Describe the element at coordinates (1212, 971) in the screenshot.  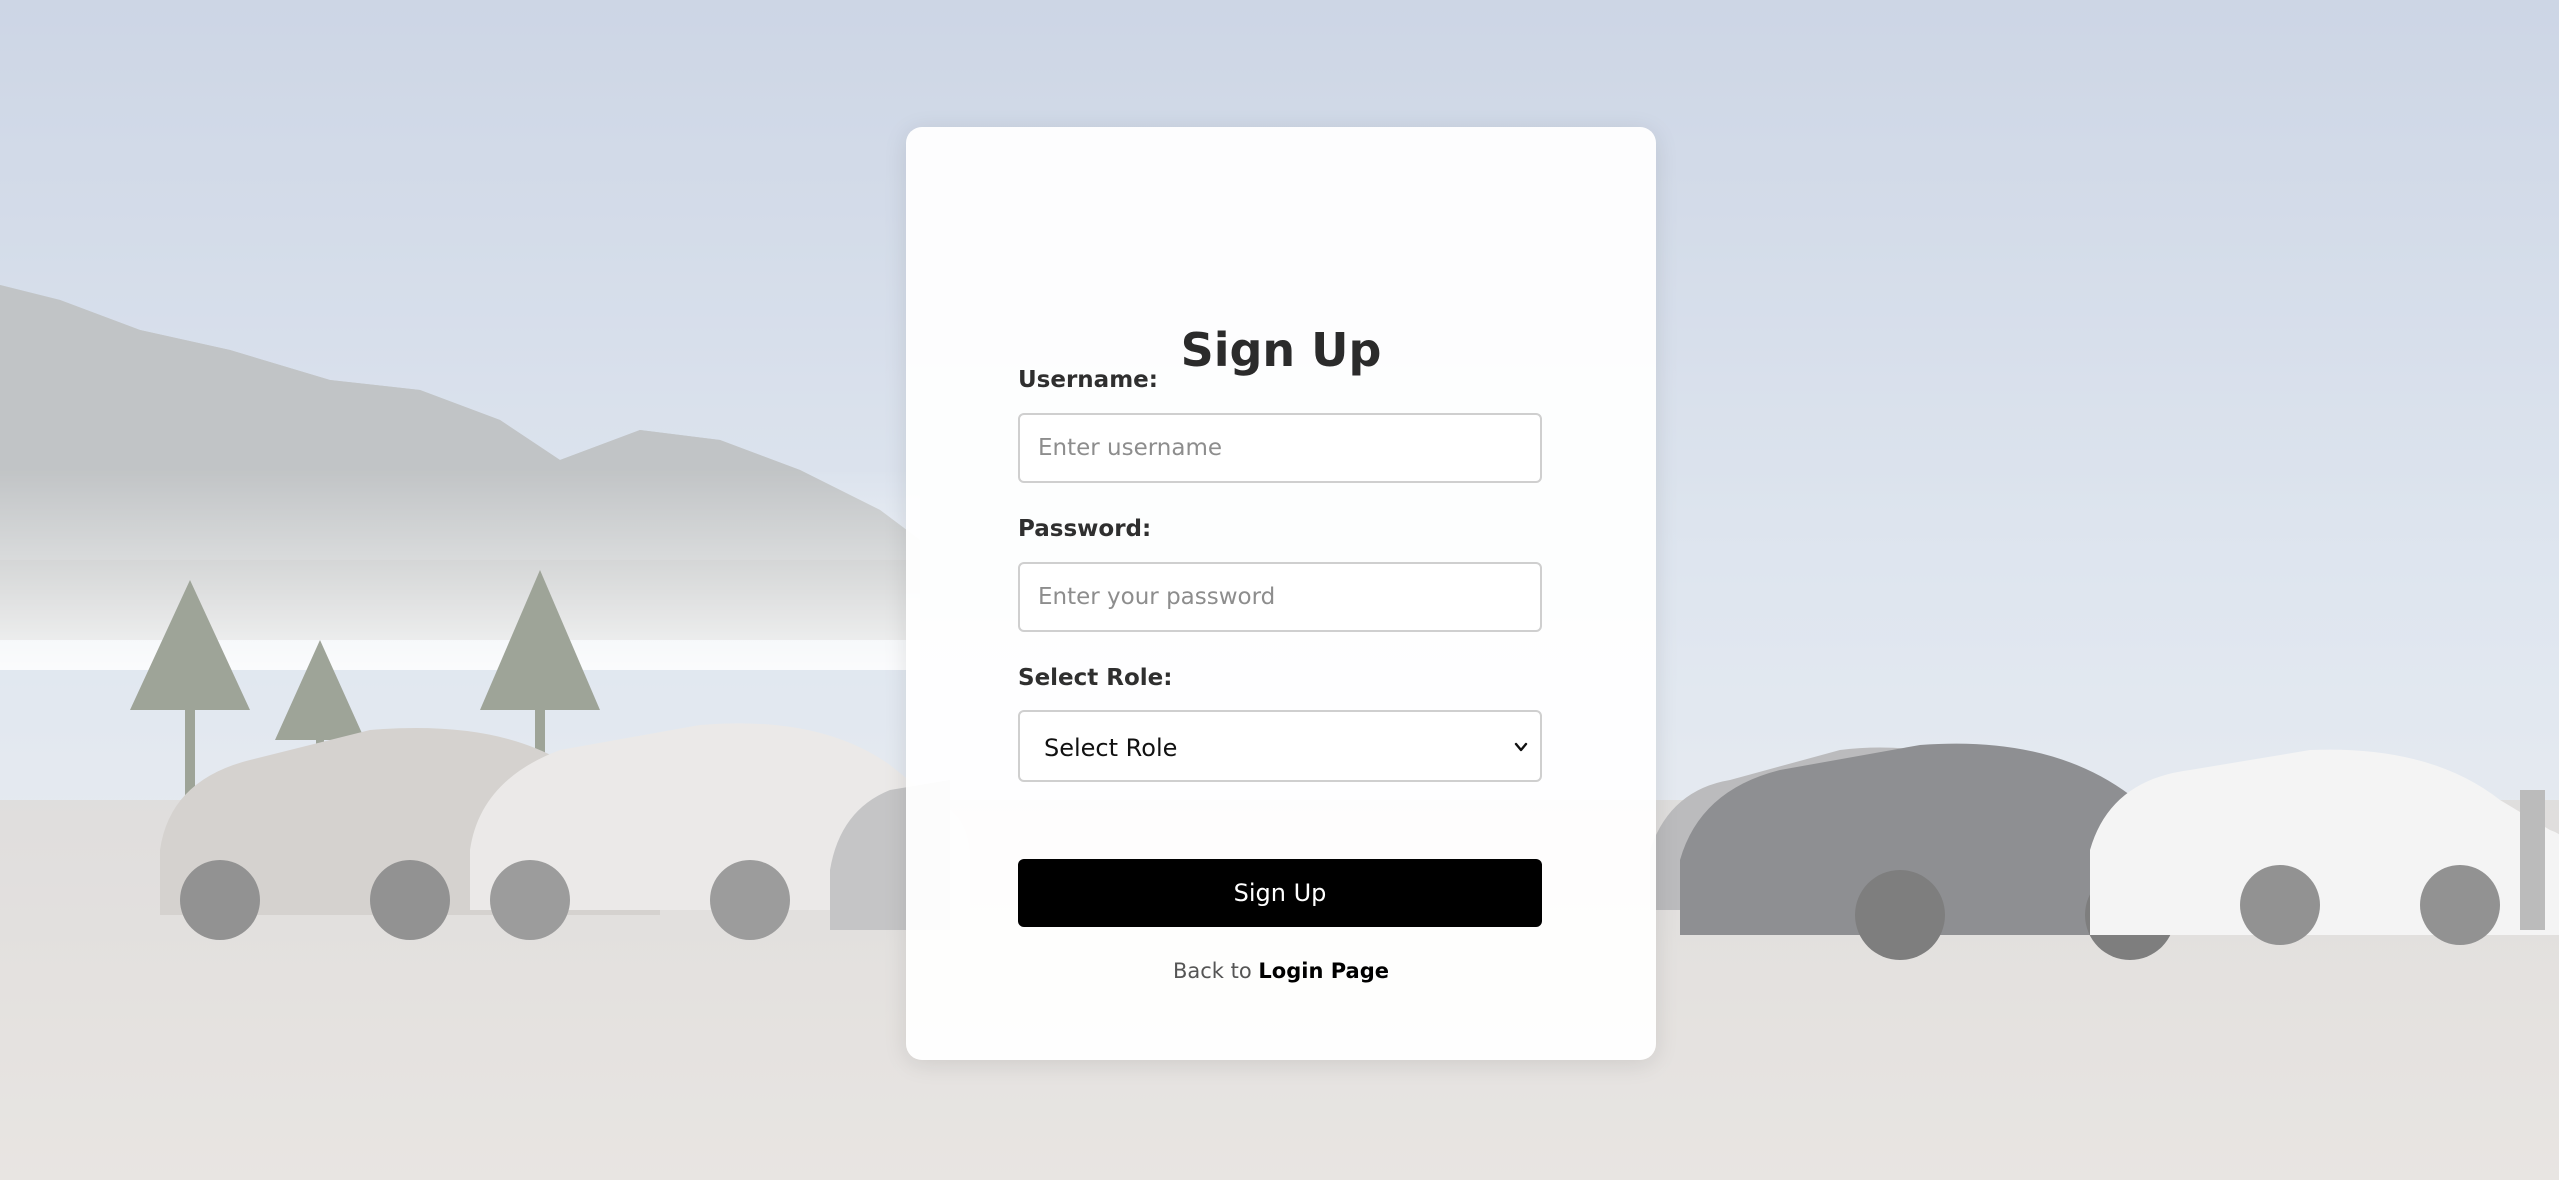
I see `back-prefix-text: Back to` at that location.